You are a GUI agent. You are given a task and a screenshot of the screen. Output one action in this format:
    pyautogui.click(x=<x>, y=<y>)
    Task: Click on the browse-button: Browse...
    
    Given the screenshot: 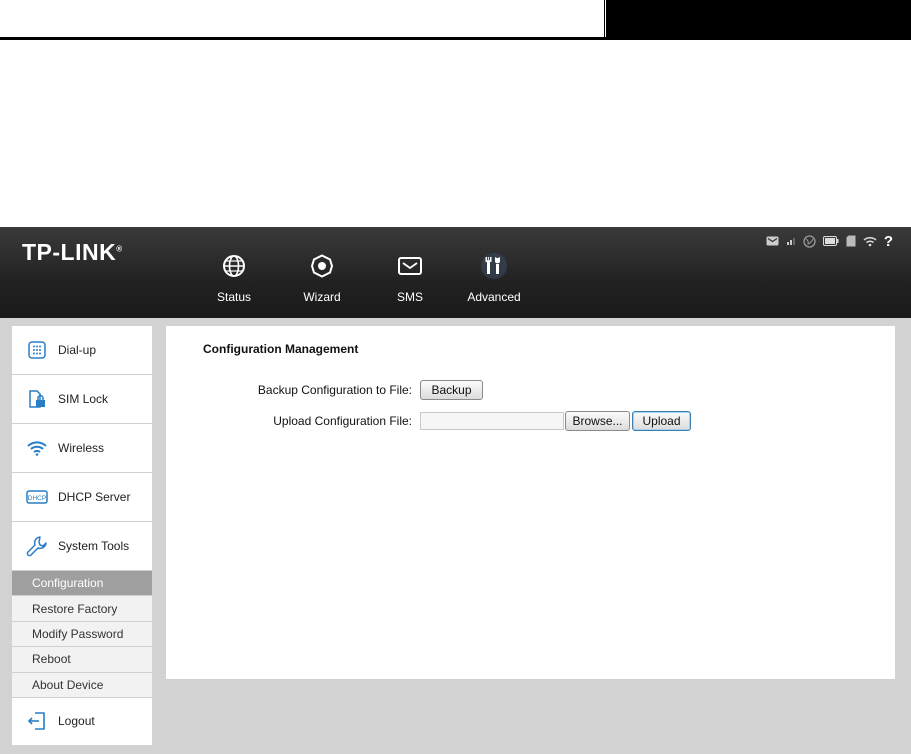 What is the action you would take?
    pyautogui.click(x=597, y=421)
    